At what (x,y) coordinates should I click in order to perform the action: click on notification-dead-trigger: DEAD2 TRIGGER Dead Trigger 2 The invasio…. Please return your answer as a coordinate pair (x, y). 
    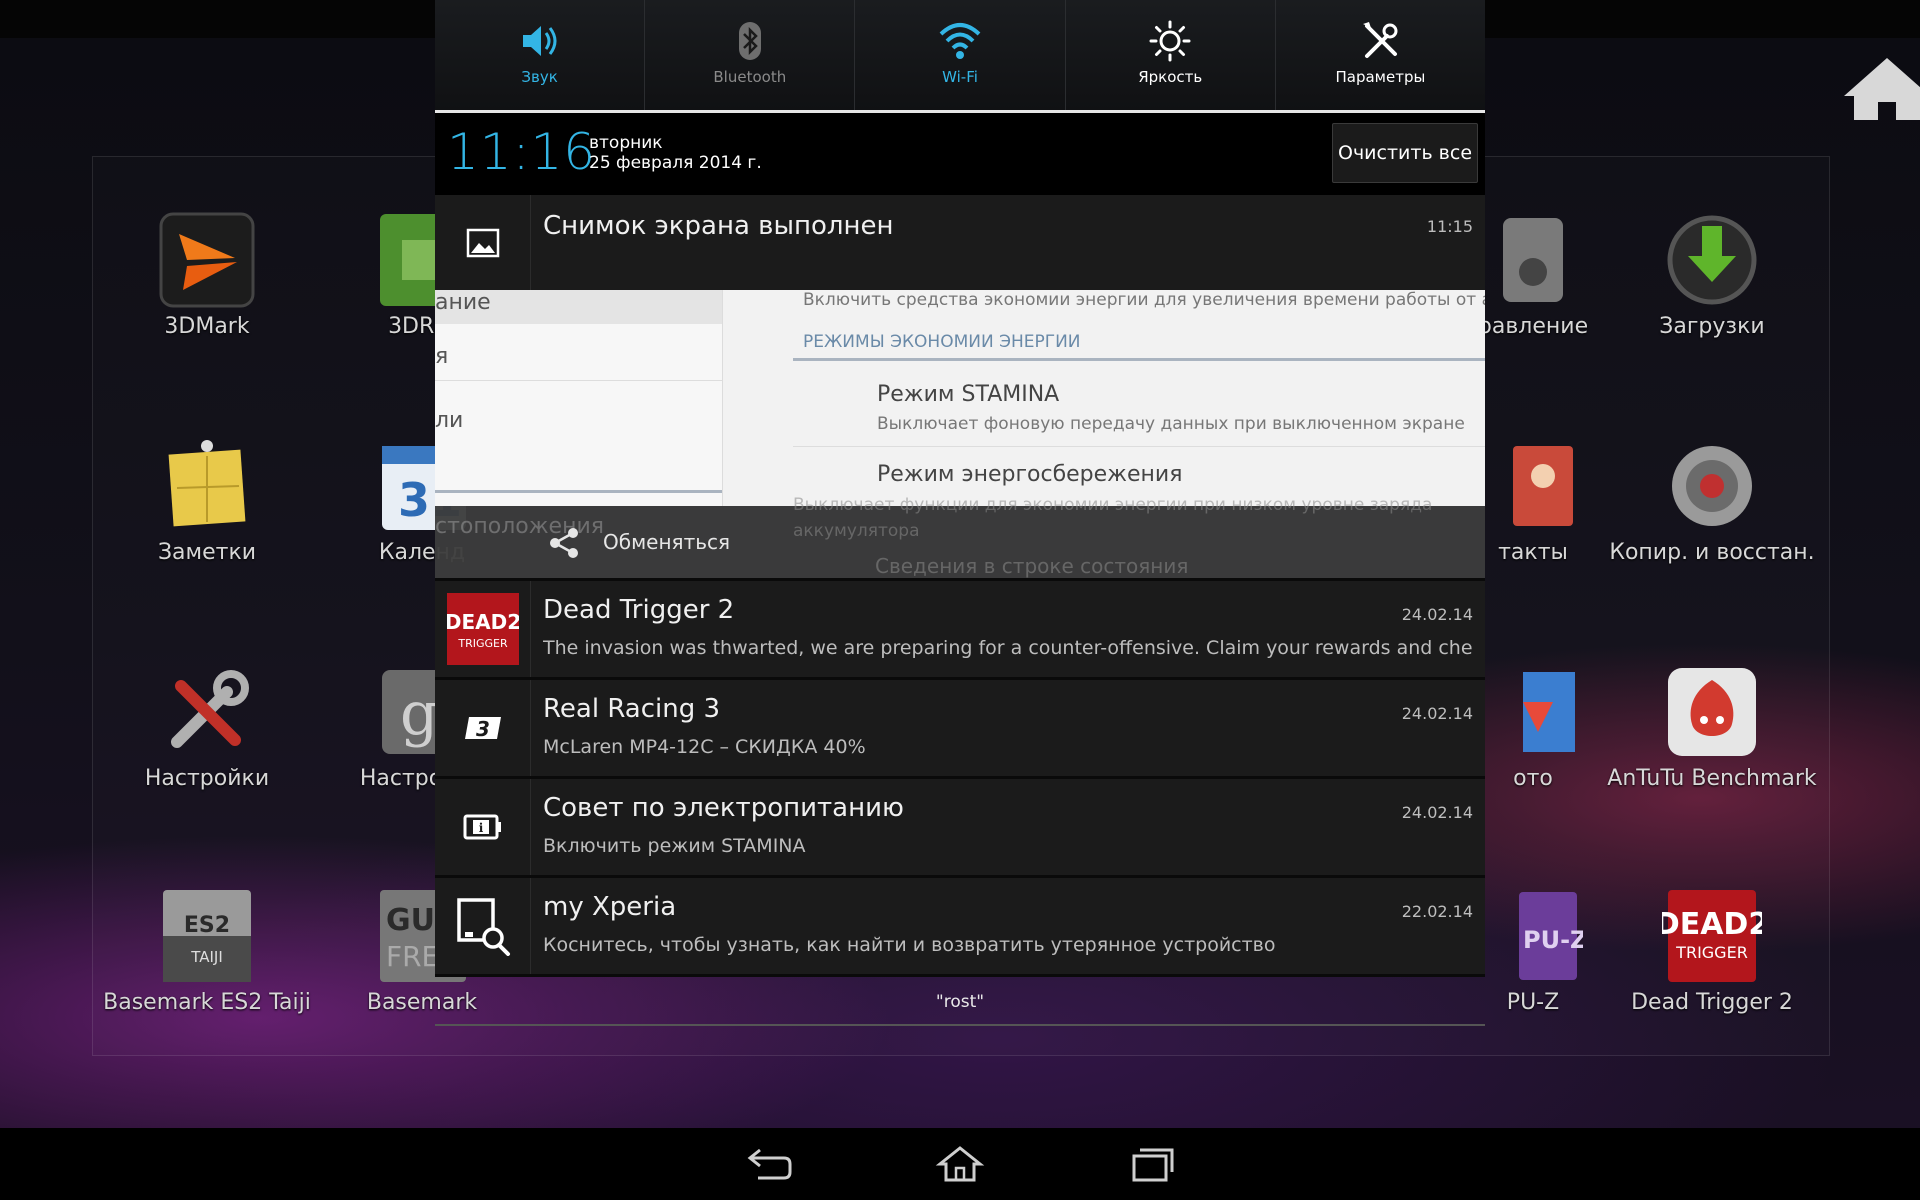
    Looking at the image, I should click on (960, 629).